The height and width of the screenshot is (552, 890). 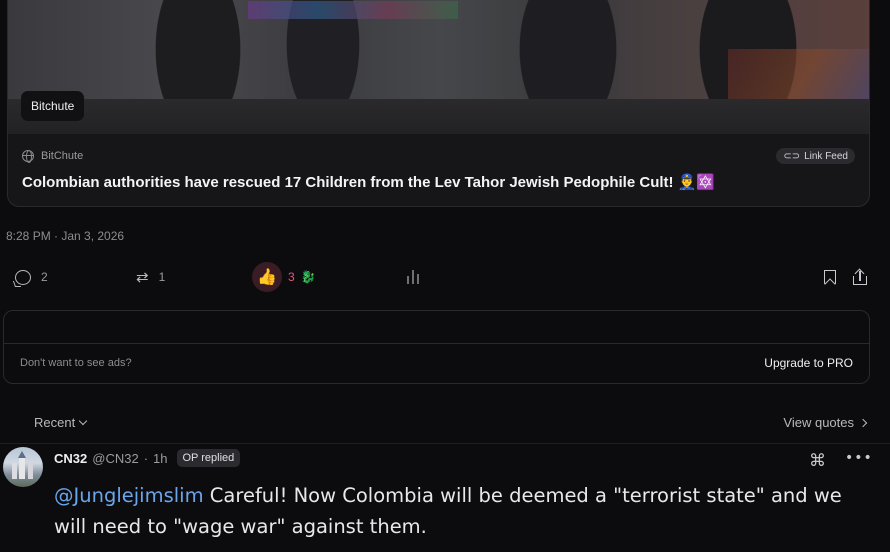 What do you see at coordinates (150, 277) in the screenshot?
I see `repost-button: ⇄ 1` at bounding box center [150, 277].